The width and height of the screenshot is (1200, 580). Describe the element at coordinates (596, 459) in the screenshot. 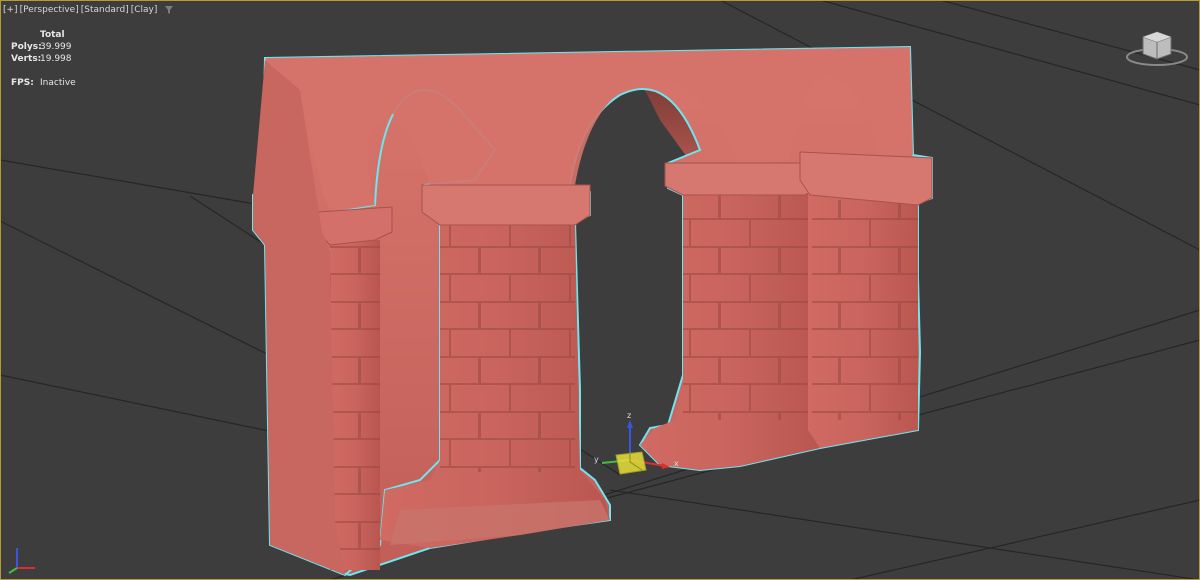

I see `gizmo-y-label: y` at that location.